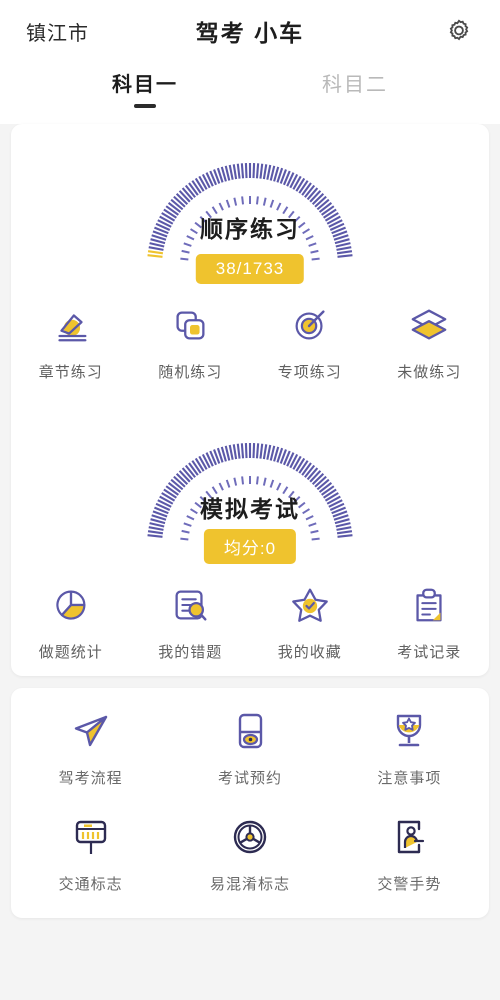  I want to click on road-sign-icon, so click(91, 837).